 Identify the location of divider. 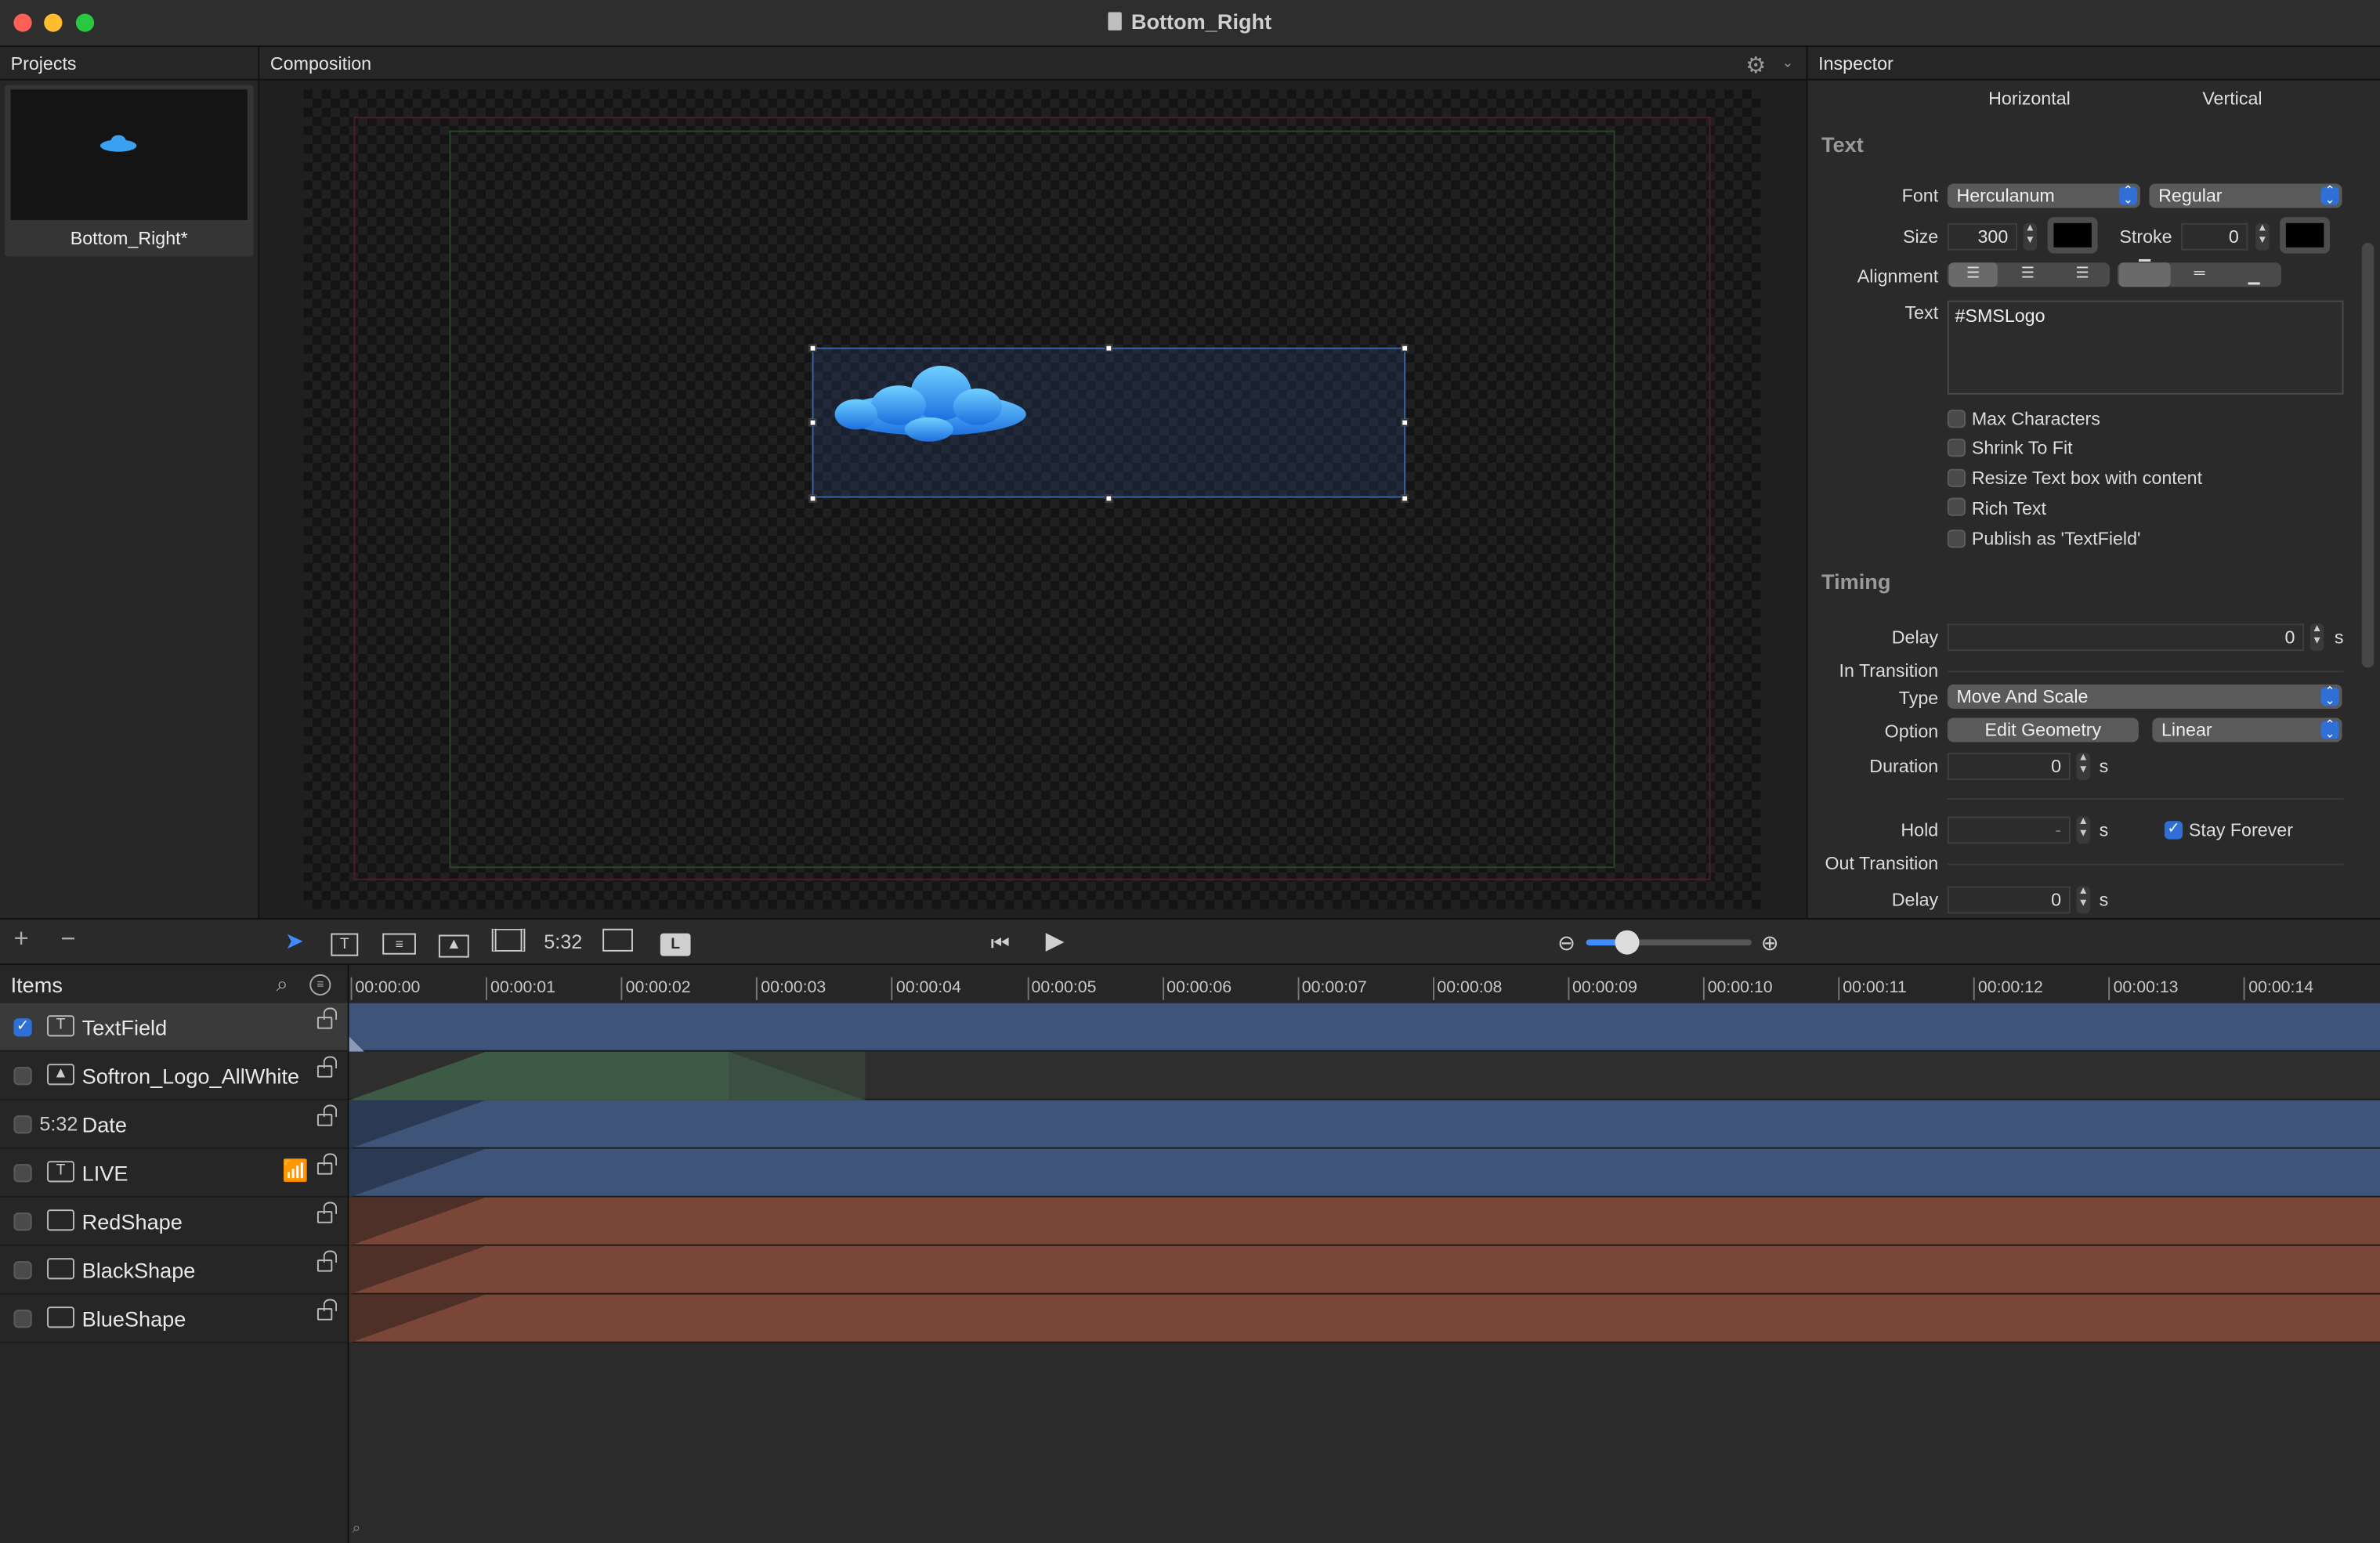
(2145, 671).